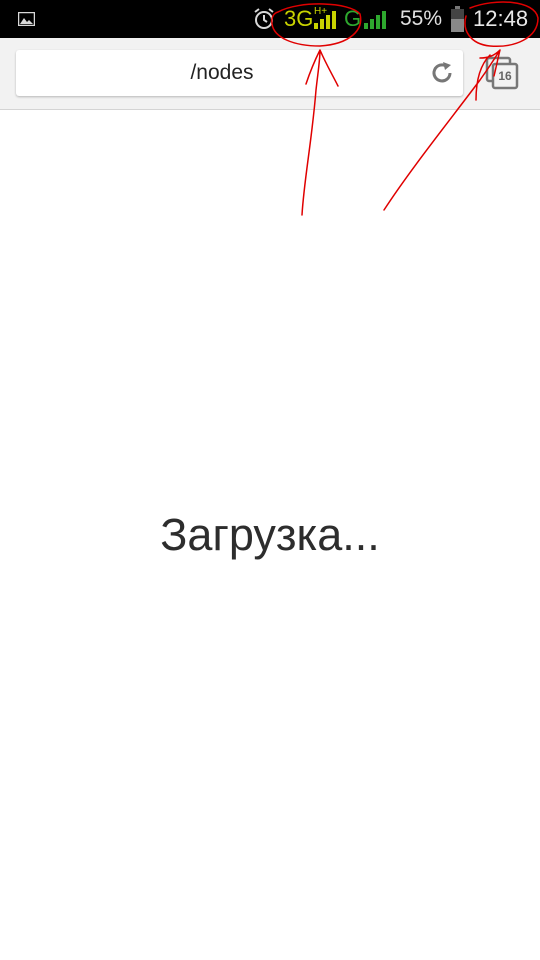  I want to click on status-bar: 3G H+ G 55% 12:48, so click(270, 19).